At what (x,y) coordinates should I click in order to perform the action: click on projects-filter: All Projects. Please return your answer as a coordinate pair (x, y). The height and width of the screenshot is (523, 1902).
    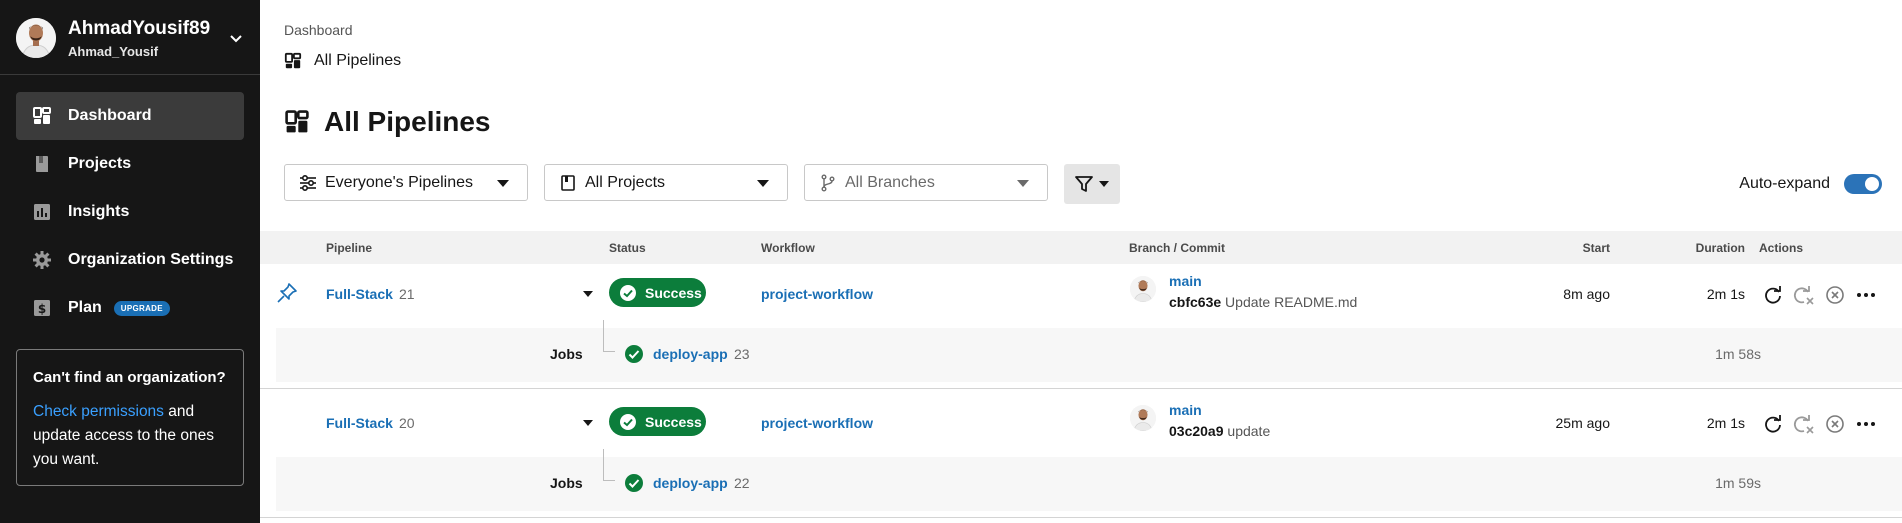
    Looking at the image, I should click on (666, 182).